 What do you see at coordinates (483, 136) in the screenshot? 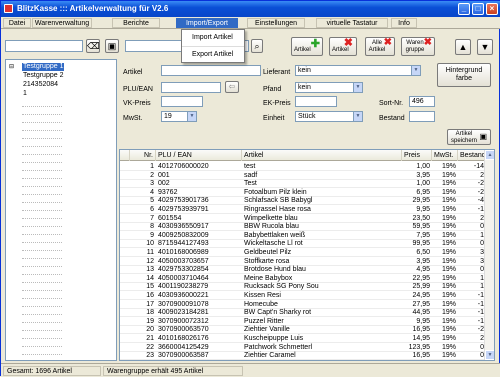
I see `floppy-disk-icon: ▣` at bounding box center [483, 136].